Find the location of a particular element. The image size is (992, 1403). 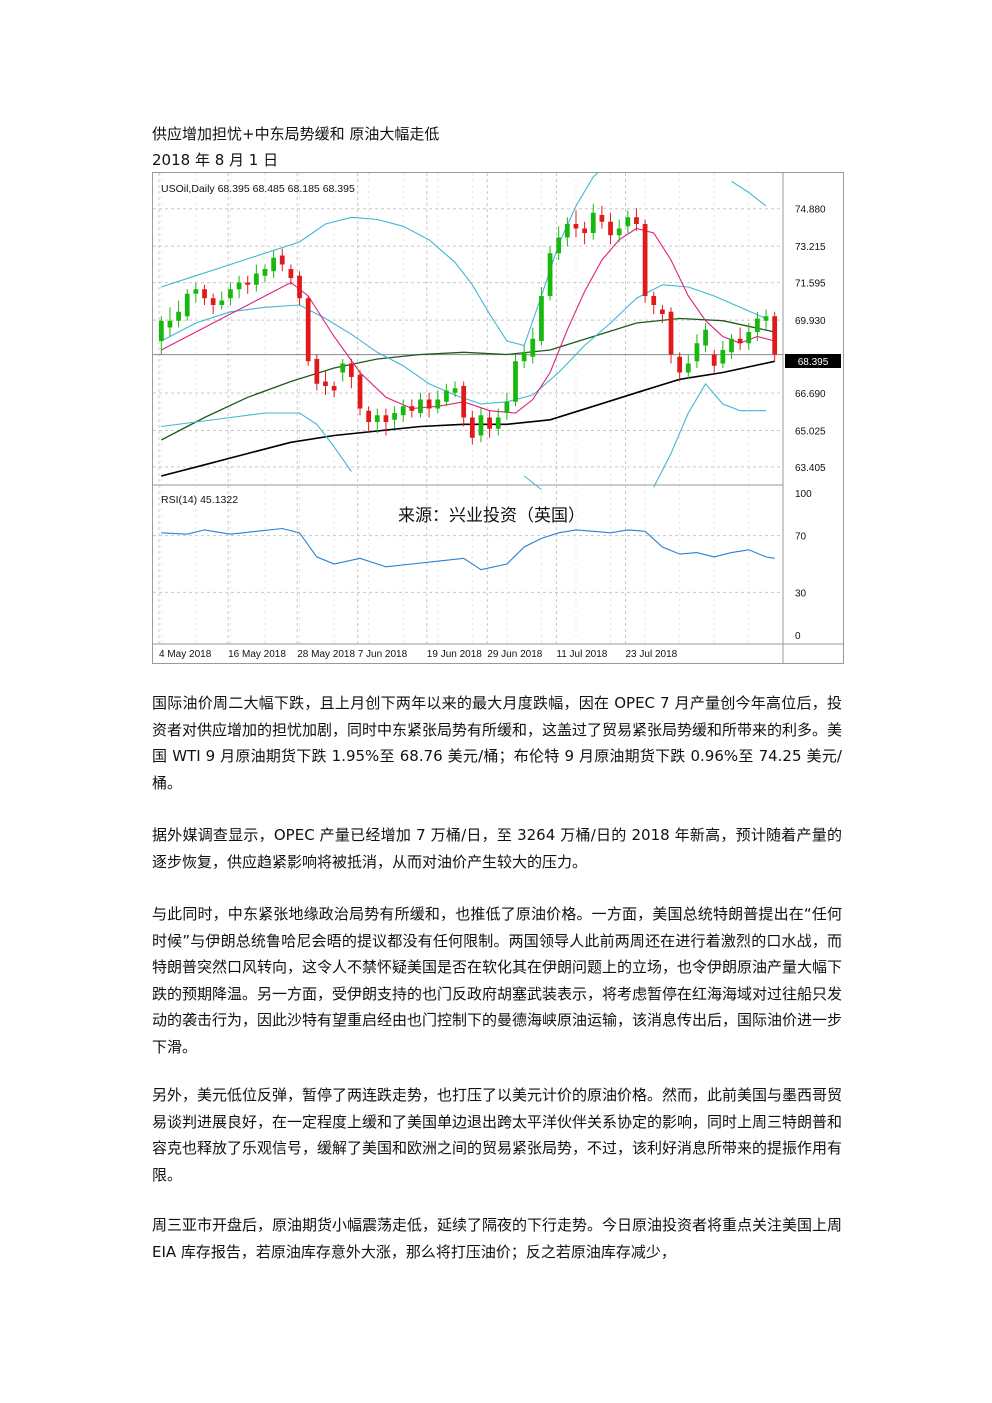

price-tick-label: 71.595 is located at coordinates (810, 284).